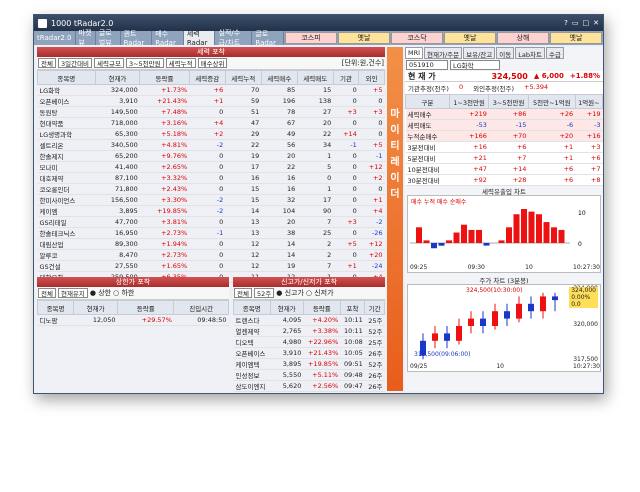 The width and height of the screenshot is (640, 492). I want to click on upper-filter-1: 현재유지, so click(72, 293).